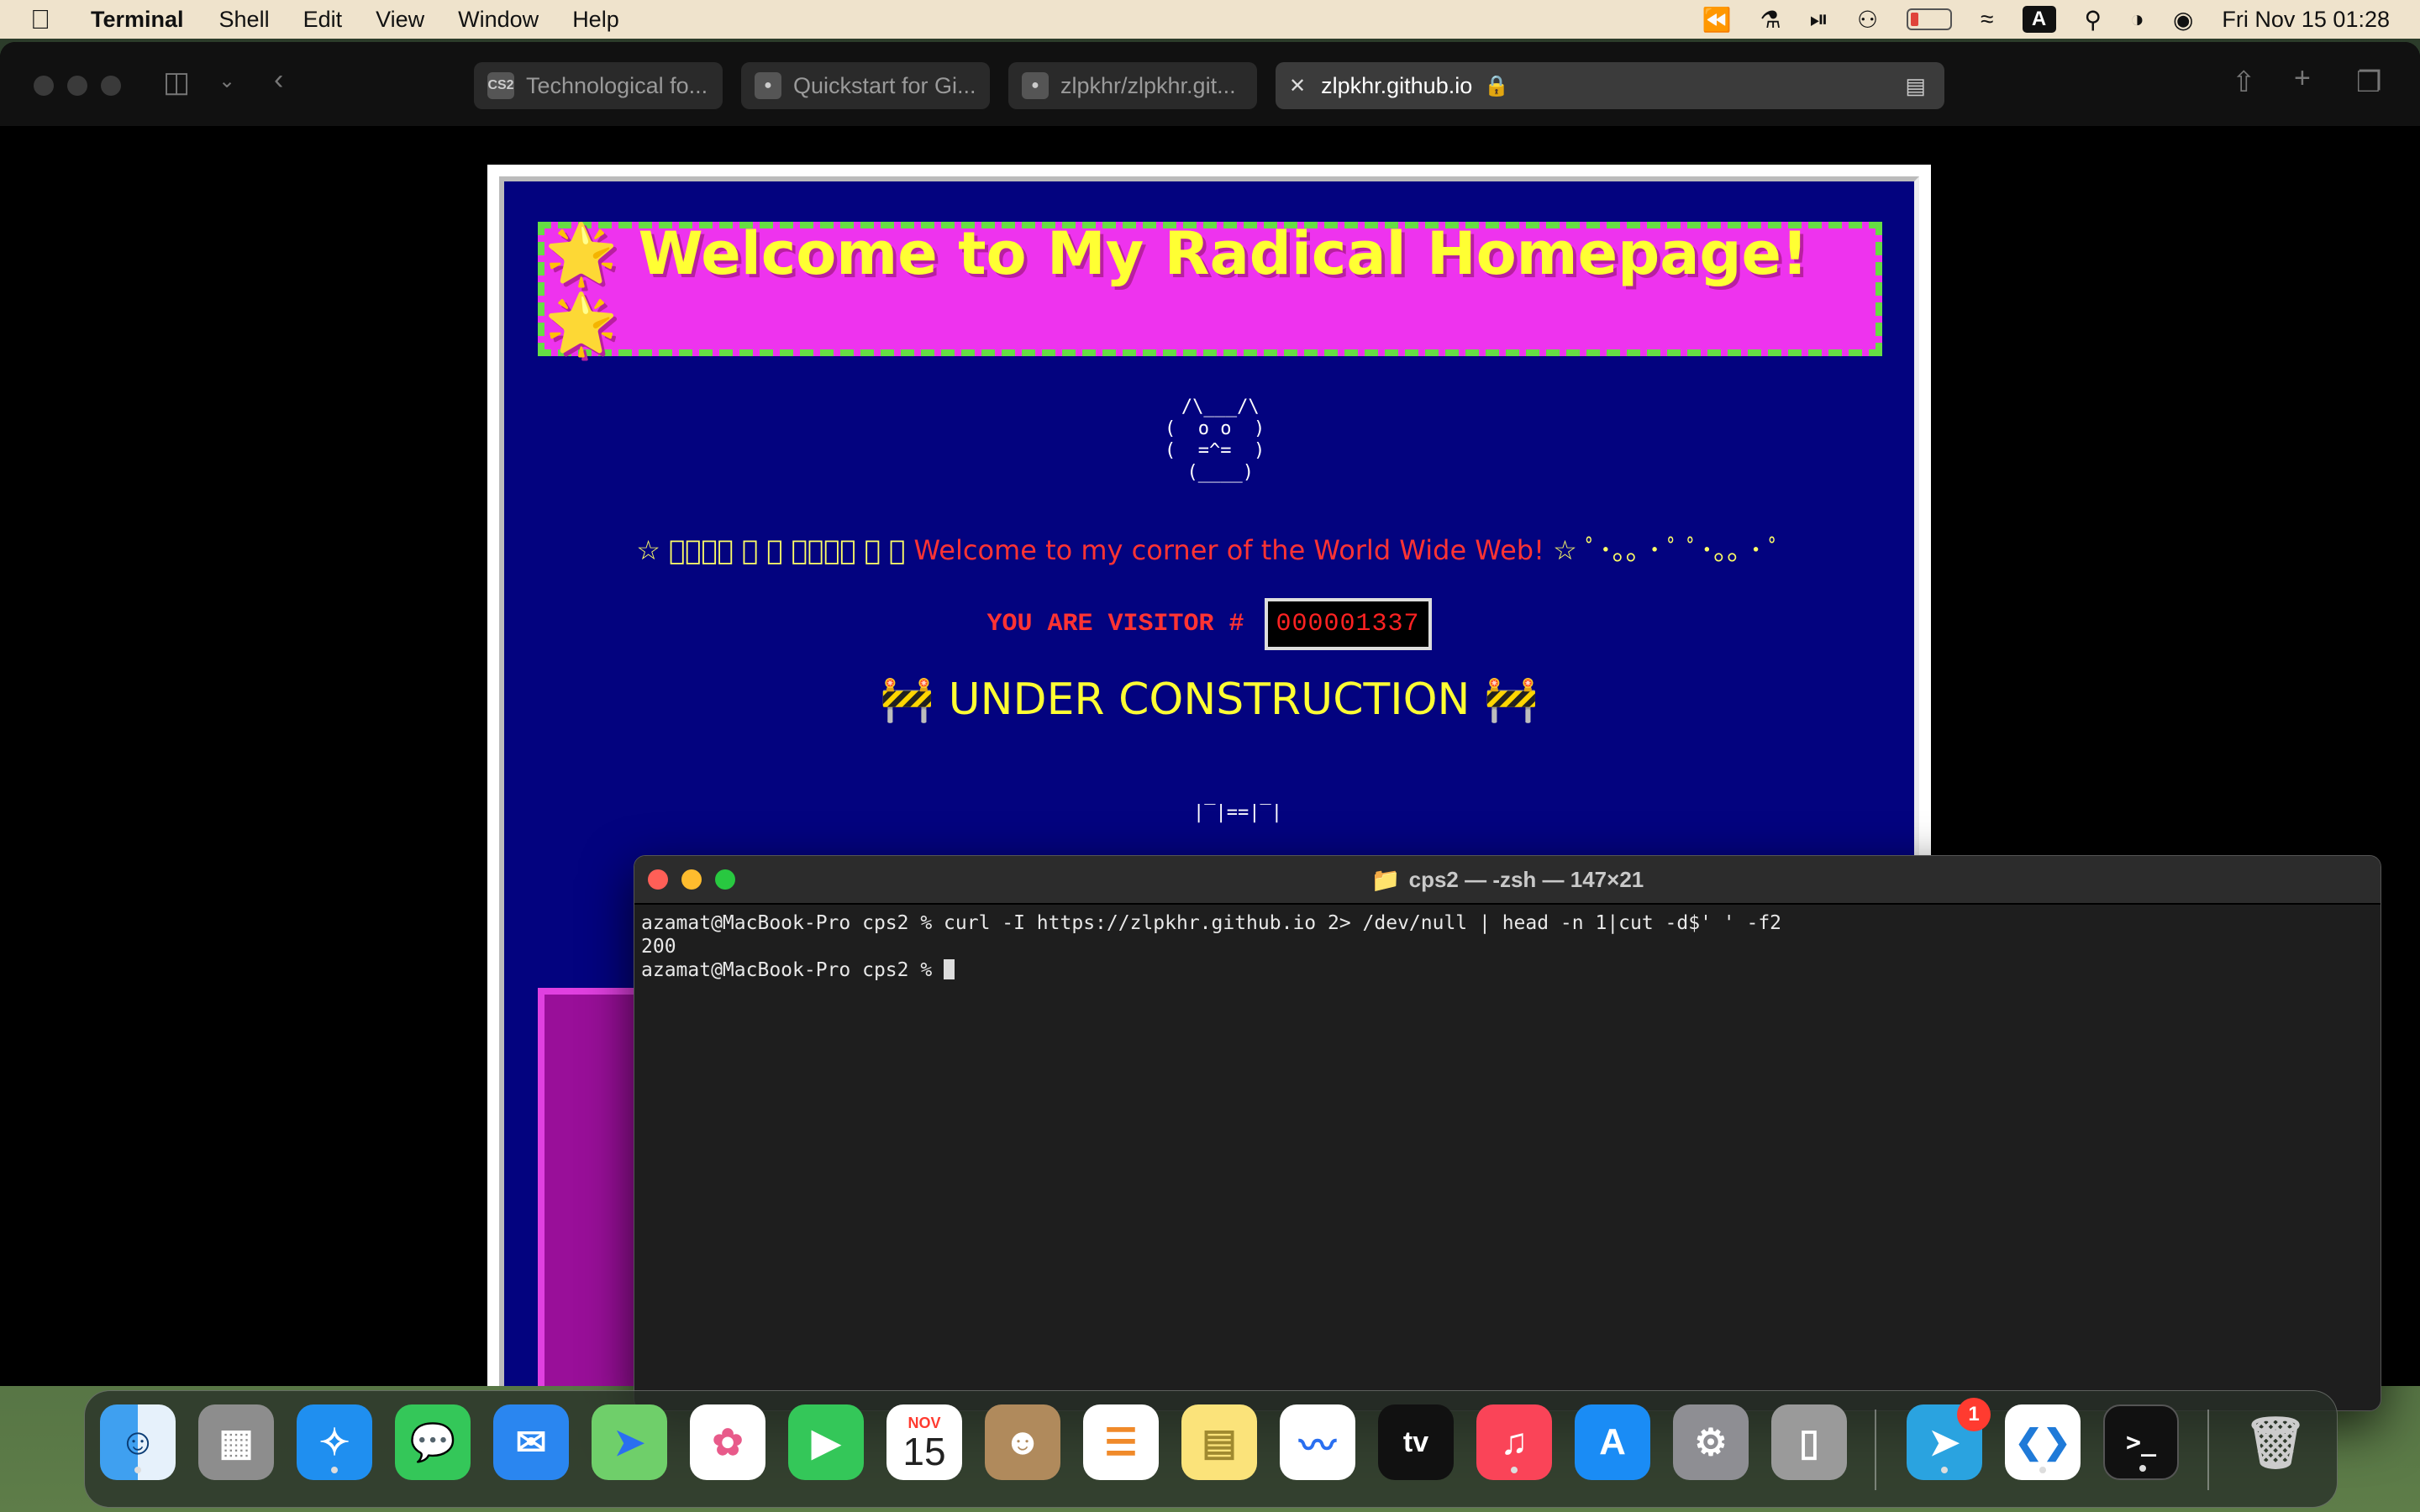  What do you see at coordinates (1930, 19) in the screenshot?
I see `battery-icon` at bounding box center [1930, 19].